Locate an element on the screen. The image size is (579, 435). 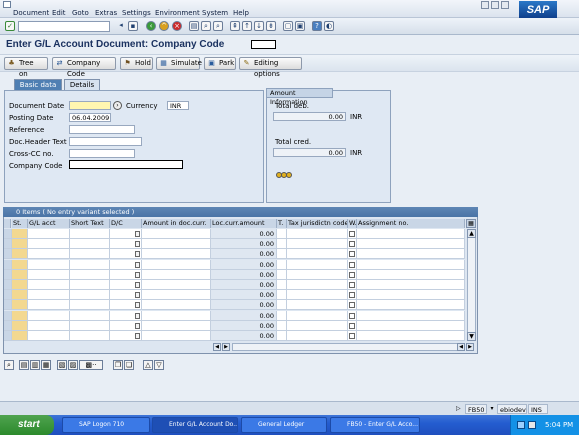
tray-network-icon is located at coordinates (521, 425).